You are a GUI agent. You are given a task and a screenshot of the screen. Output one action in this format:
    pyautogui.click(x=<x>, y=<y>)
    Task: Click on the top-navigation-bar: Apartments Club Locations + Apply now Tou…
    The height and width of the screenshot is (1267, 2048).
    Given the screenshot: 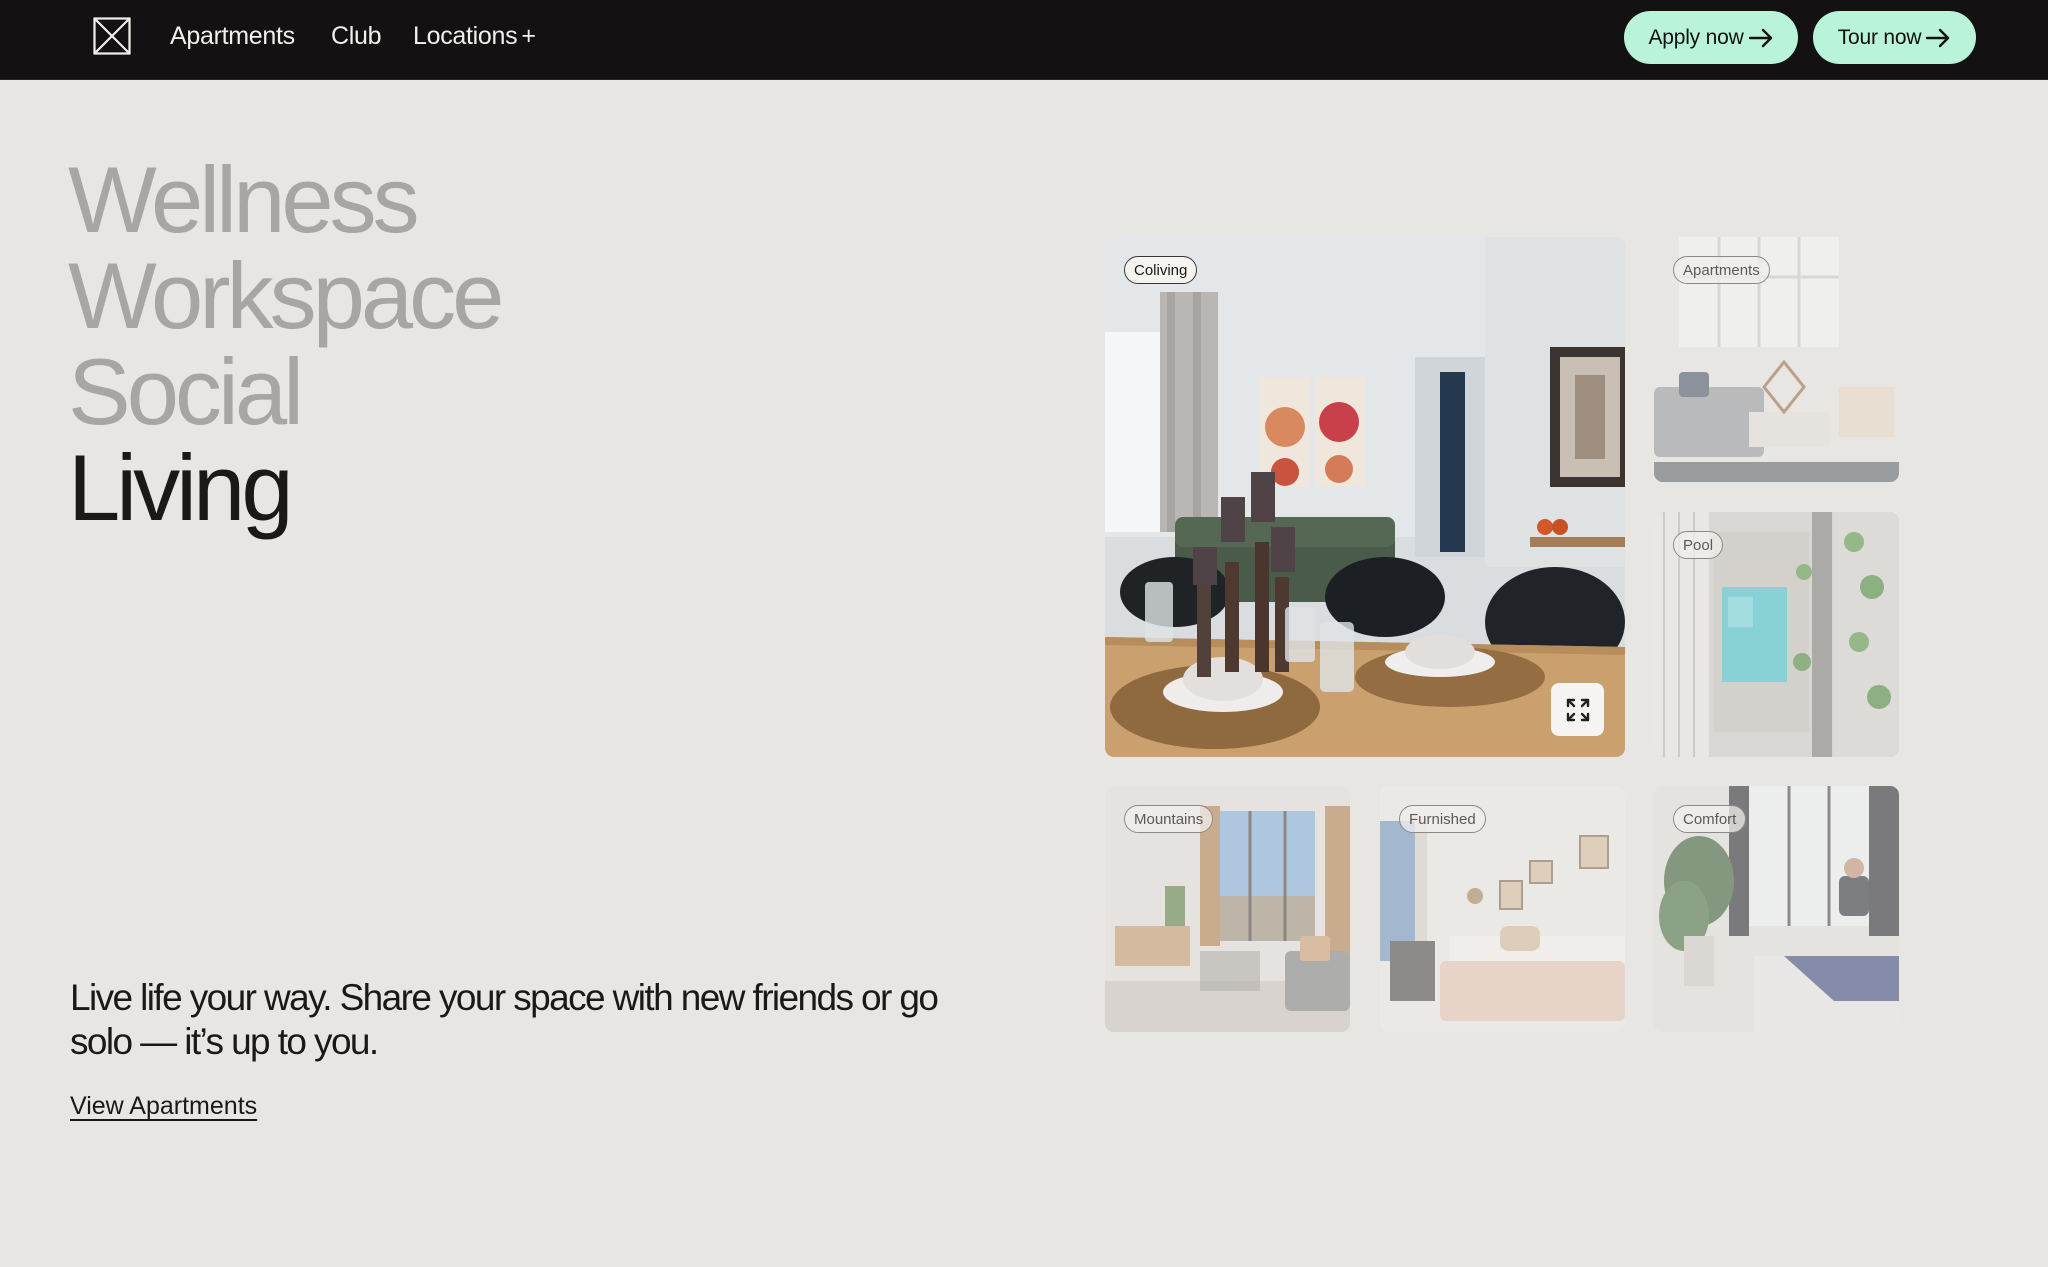 What is the action you would take?
    pyautogui.click(x=1024, y=40)
    